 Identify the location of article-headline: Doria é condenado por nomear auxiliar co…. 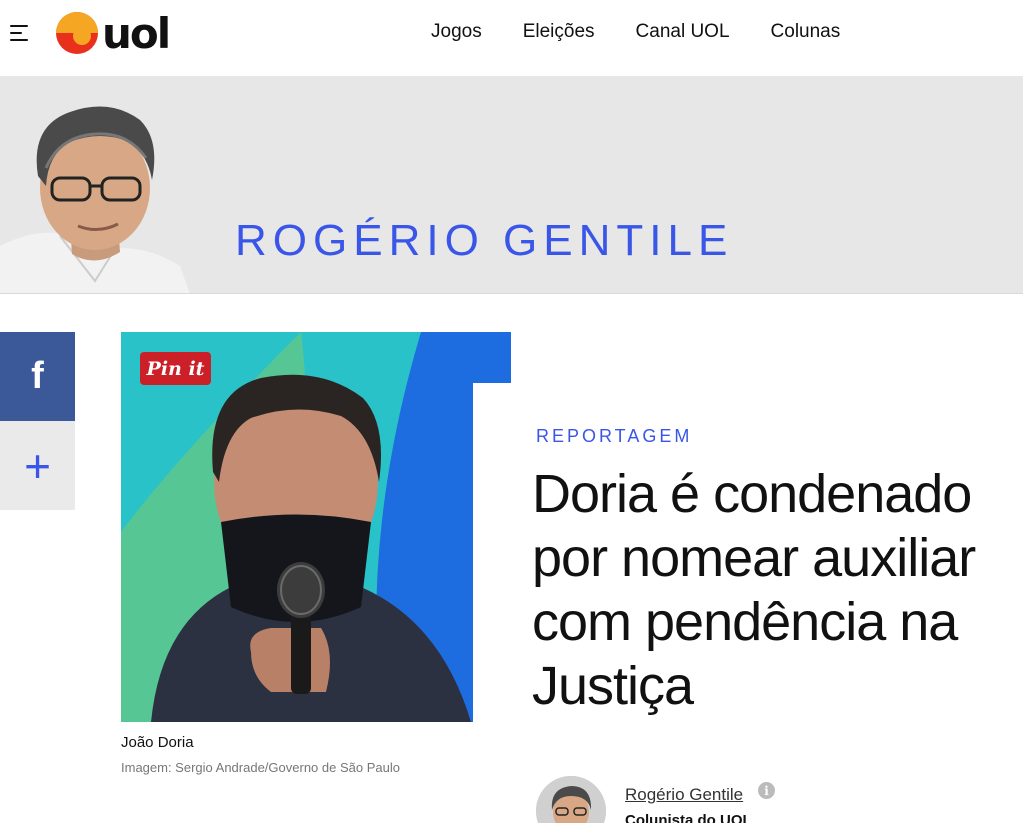
(754, 590).